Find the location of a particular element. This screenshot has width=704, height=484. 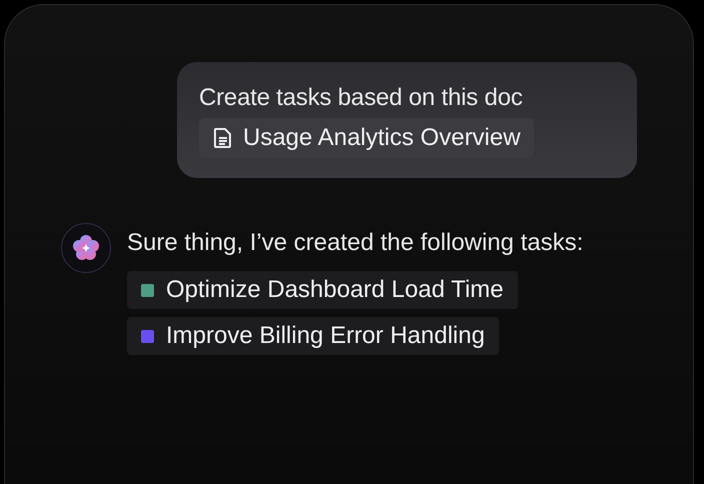

flower-logo-icon is located at coordinates (86, 248).